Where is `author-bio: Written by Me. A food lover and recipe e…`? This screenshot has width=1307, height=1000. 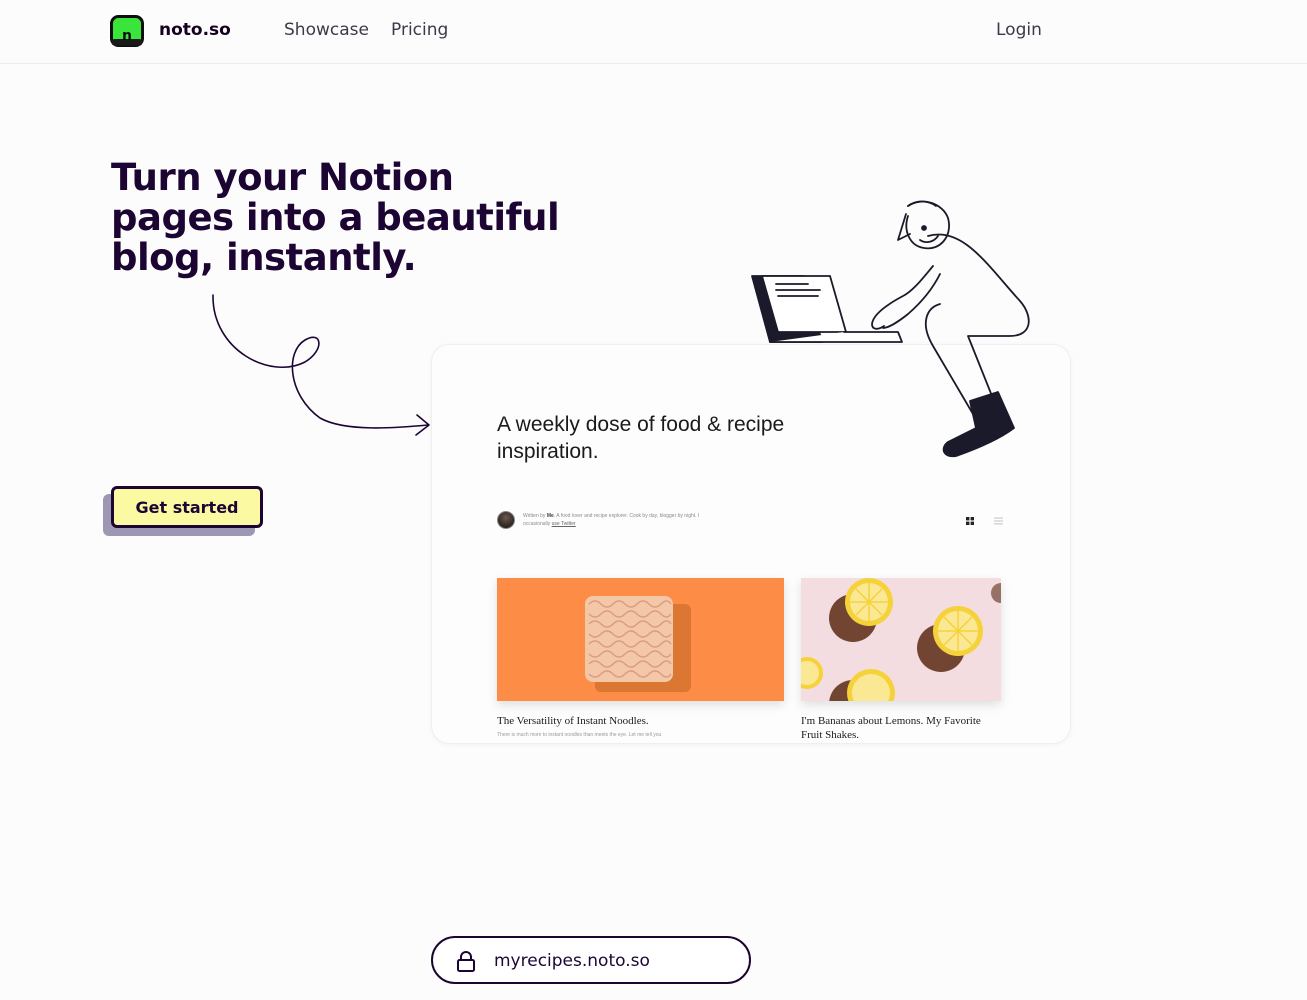
author-bio: Written by Me. A food lover and recipe e… is located at coordinates (615, 520).